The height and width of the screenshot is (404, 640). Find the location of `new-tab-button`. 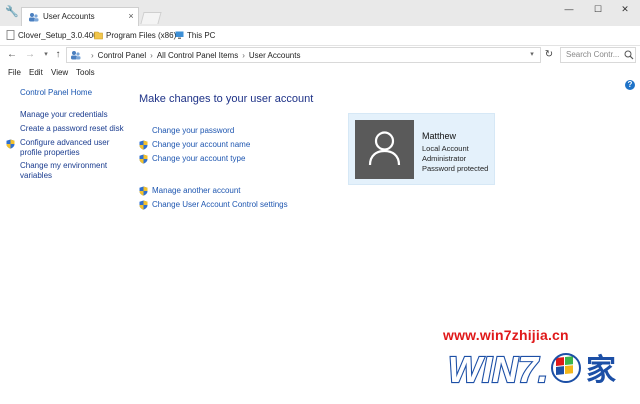

new-tab-button is located at coordinates (151, 18).